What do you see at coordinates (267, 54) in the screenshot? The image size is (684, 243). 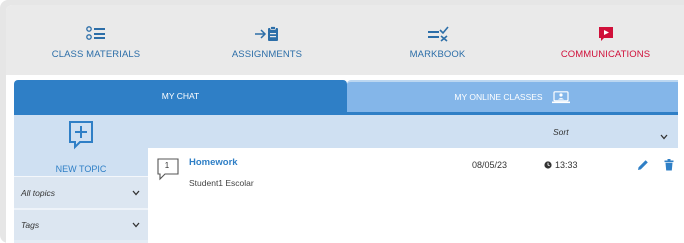 I see `nav-label: ASSIGNMENTS` at bounding box center [267, 54].